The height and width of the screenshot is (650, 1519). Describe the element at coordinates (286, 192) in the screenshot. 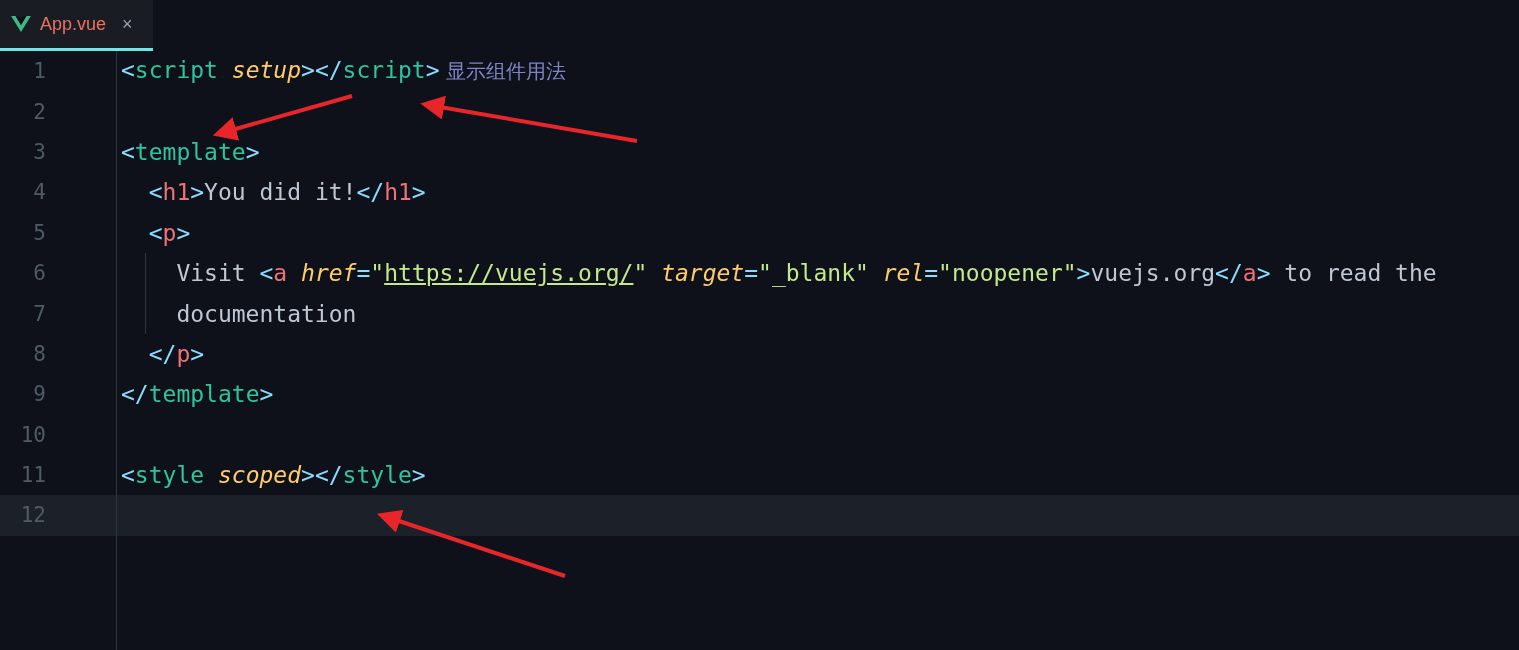

I see `code-line: <h1>You did it!</h1>` at that location.